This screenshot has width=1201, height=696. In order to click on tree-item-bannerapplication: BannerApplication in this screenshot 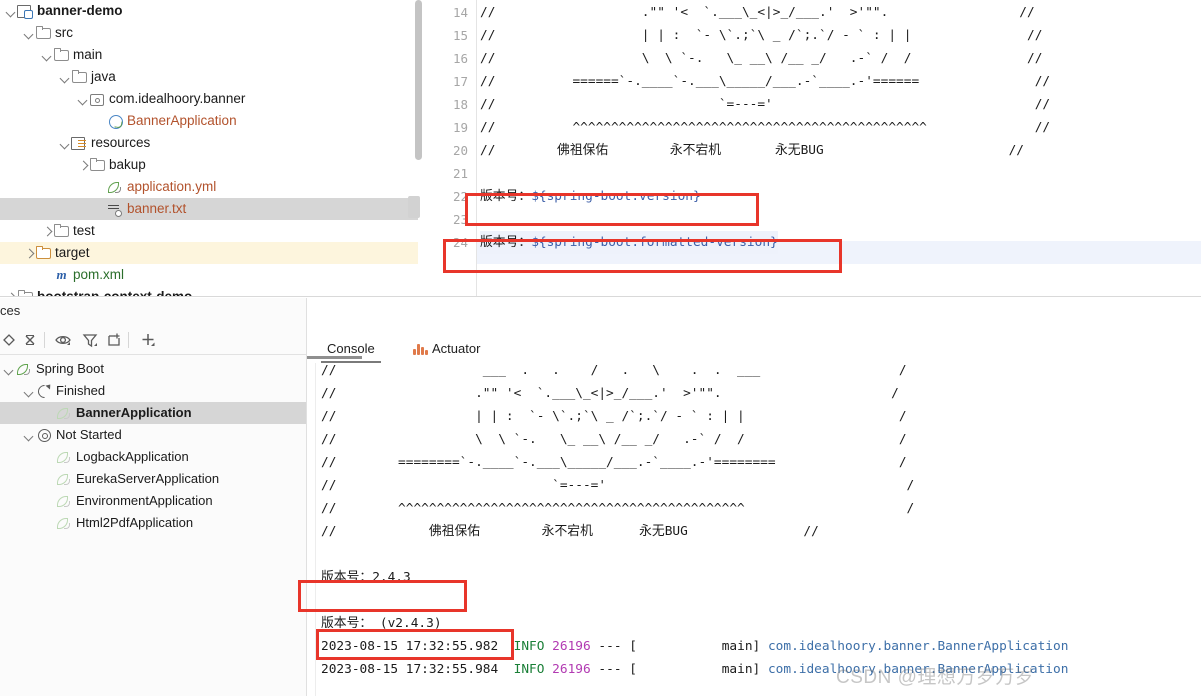, I will do `click(214, 121)`.